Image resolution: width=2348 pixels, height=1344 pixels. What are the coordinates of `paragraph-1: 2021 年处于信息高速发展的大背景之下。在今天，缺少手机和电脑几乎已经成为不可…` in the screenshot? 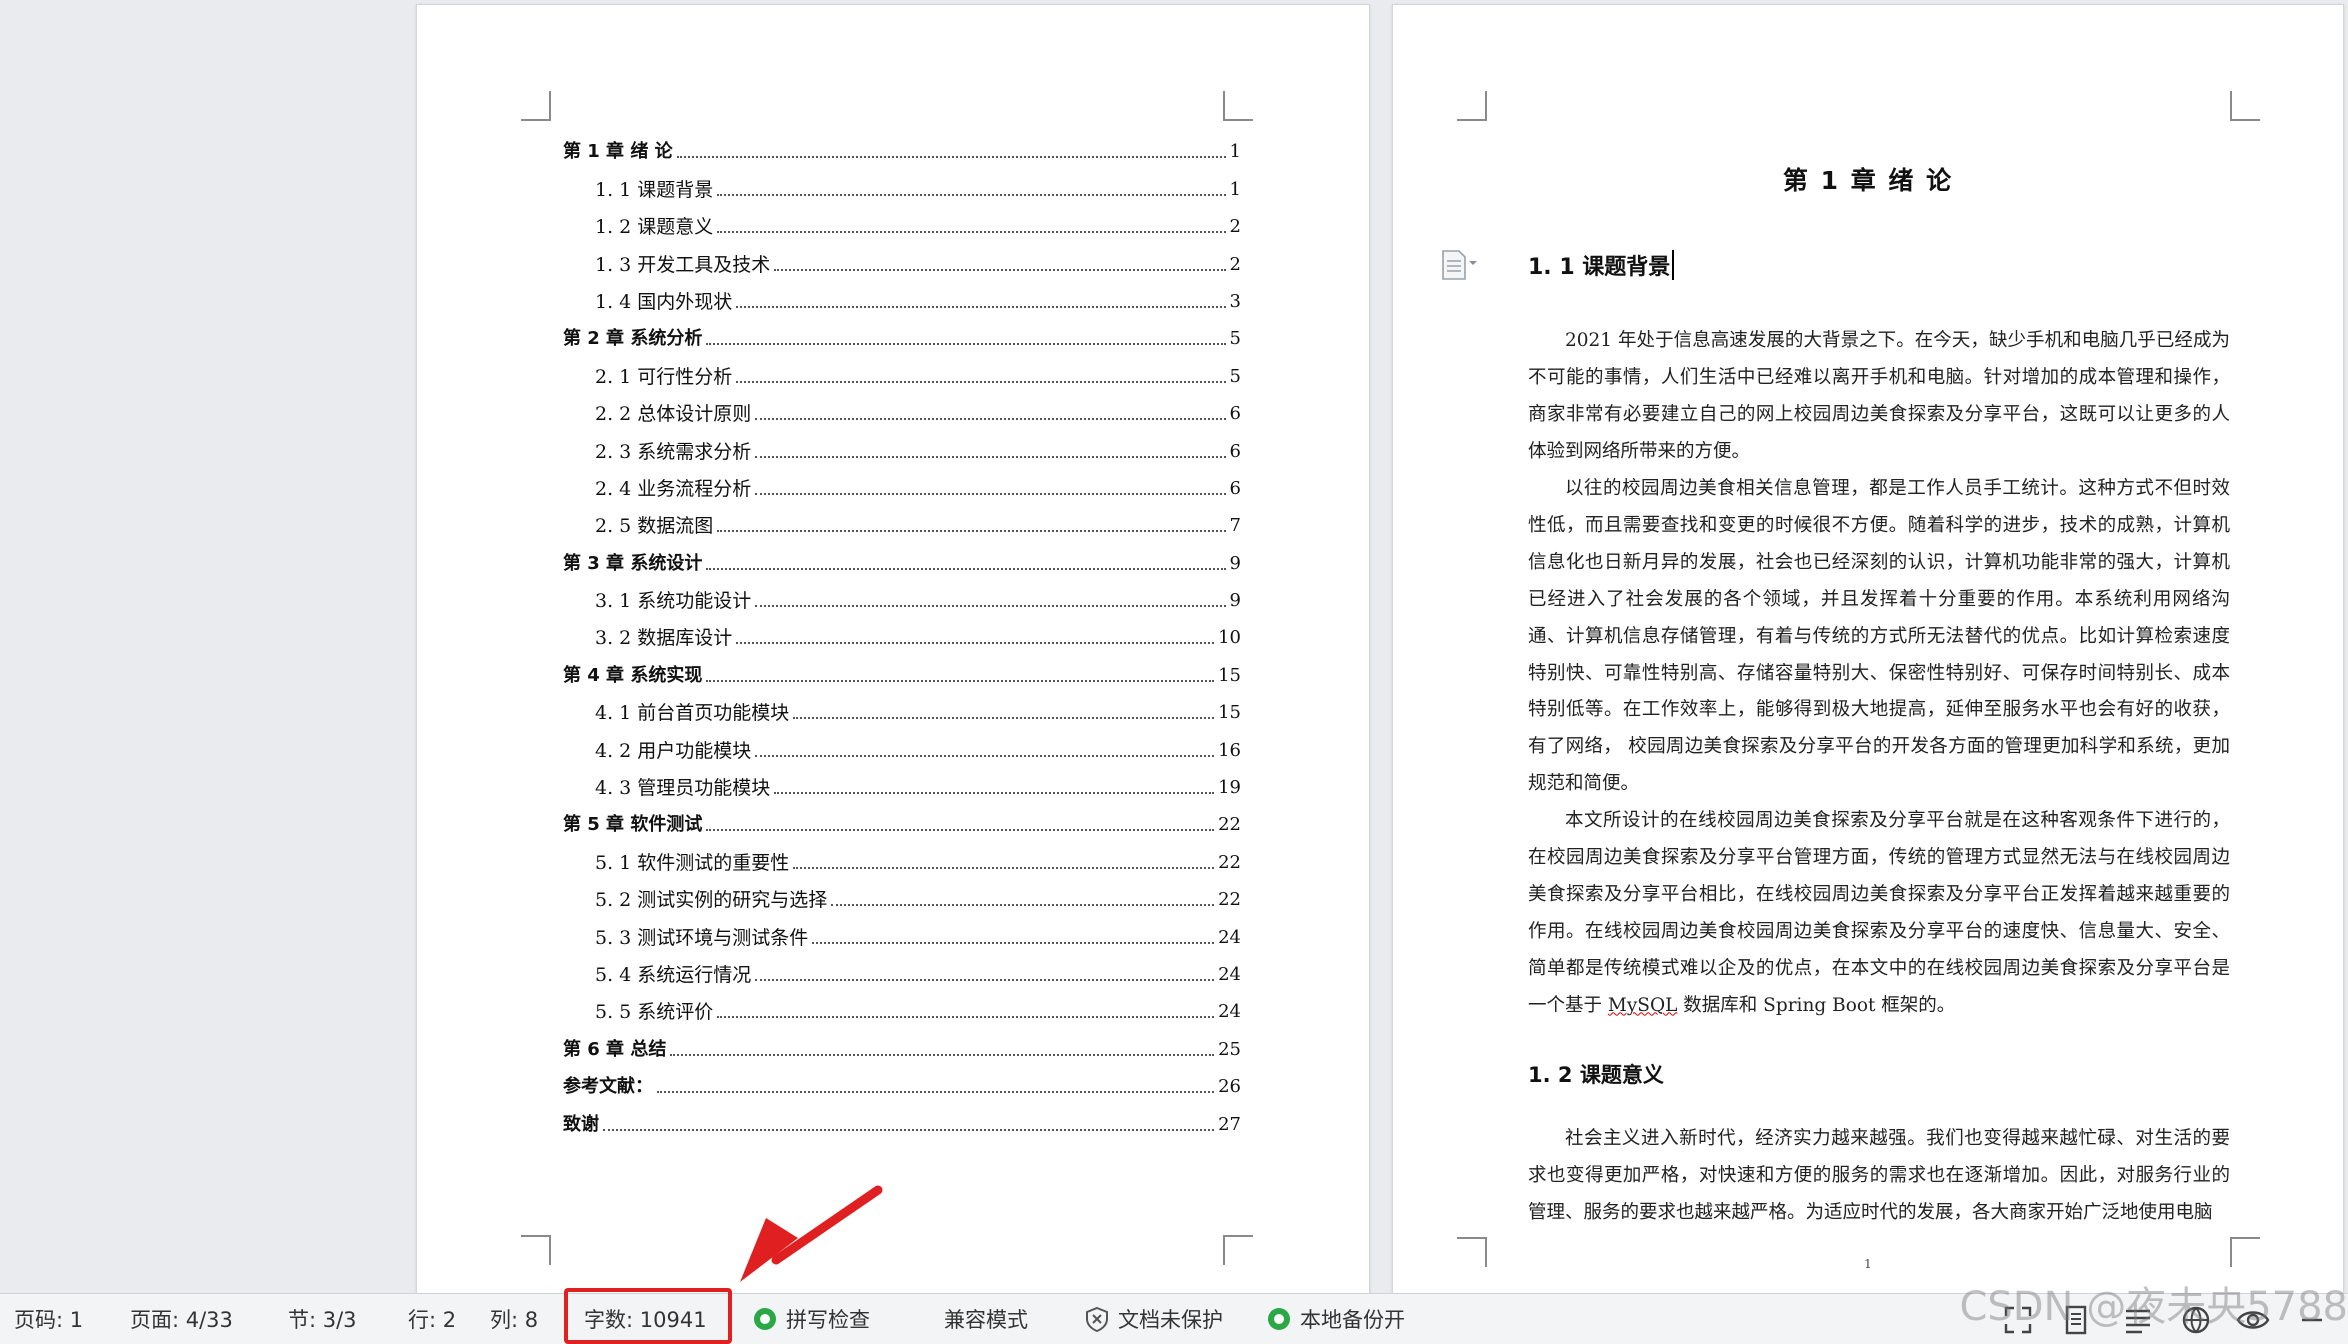 It's located at (1879, 397).